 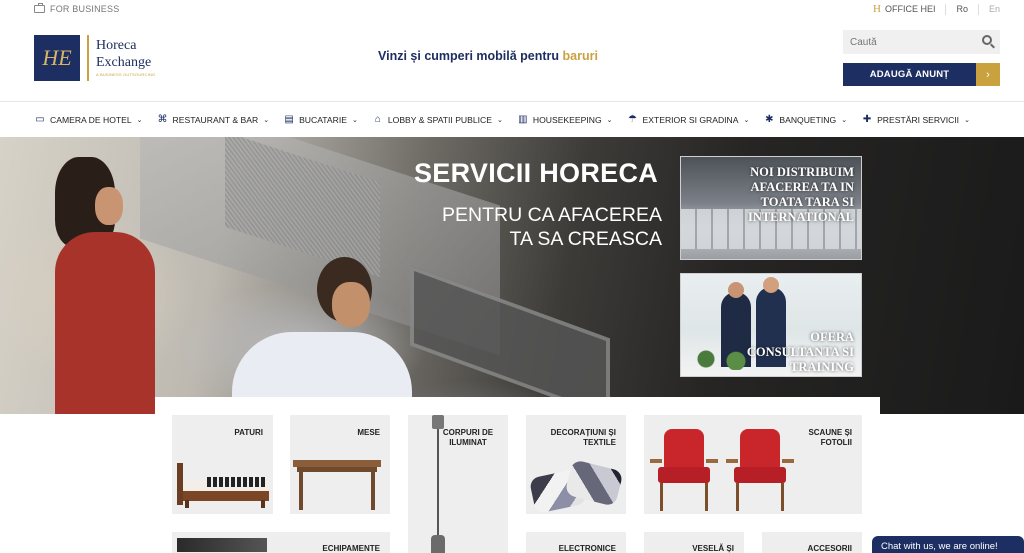 What do you see at coordinates (289, 119) in the screenshot?
I see `stove-icon: ▤` at bounding box center [289, 119].